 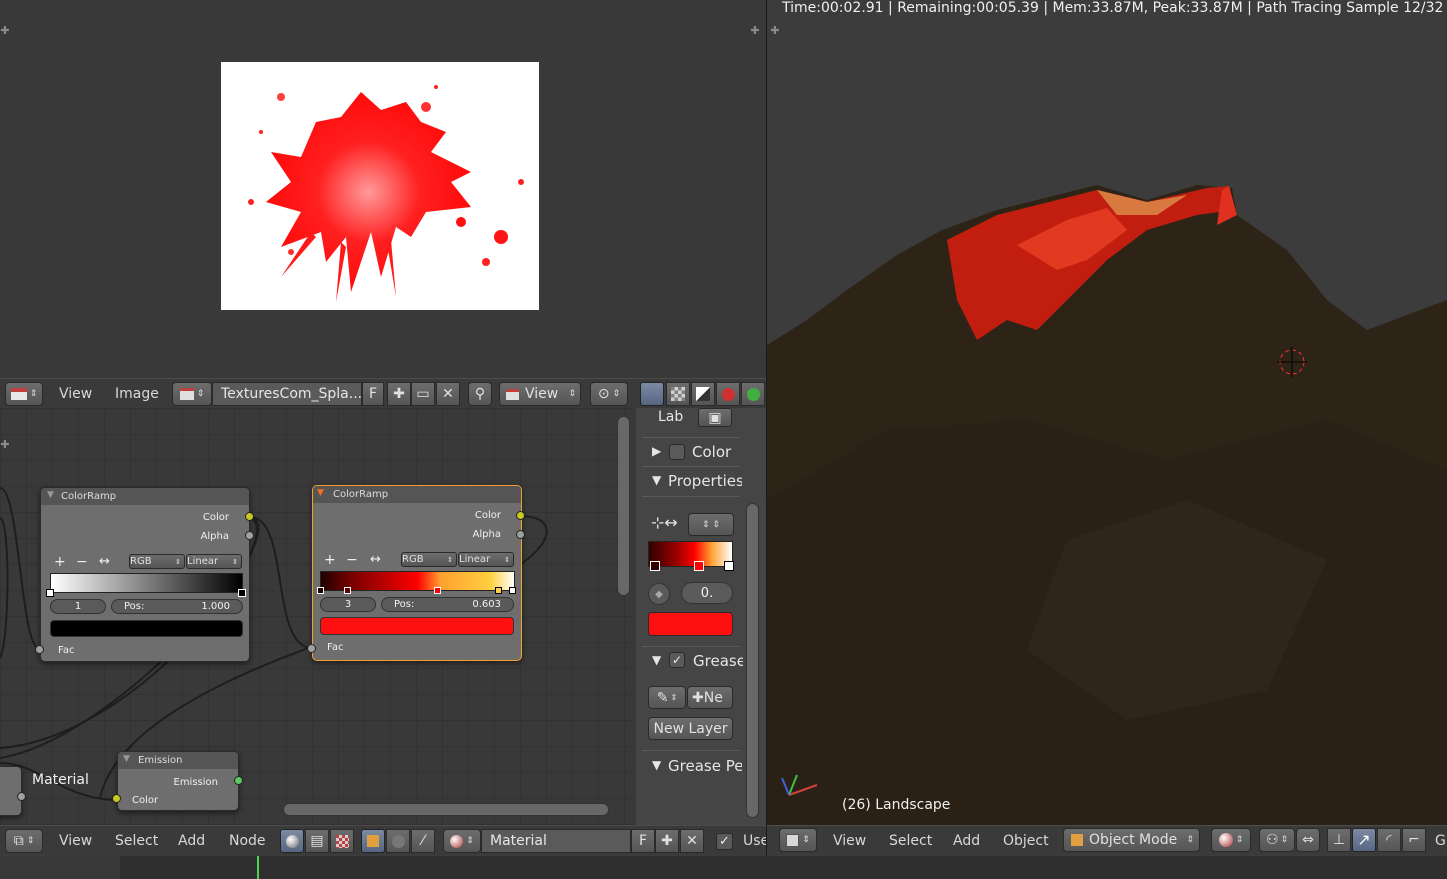 I want to click on red-channel-button, so click(x=728, y=394).